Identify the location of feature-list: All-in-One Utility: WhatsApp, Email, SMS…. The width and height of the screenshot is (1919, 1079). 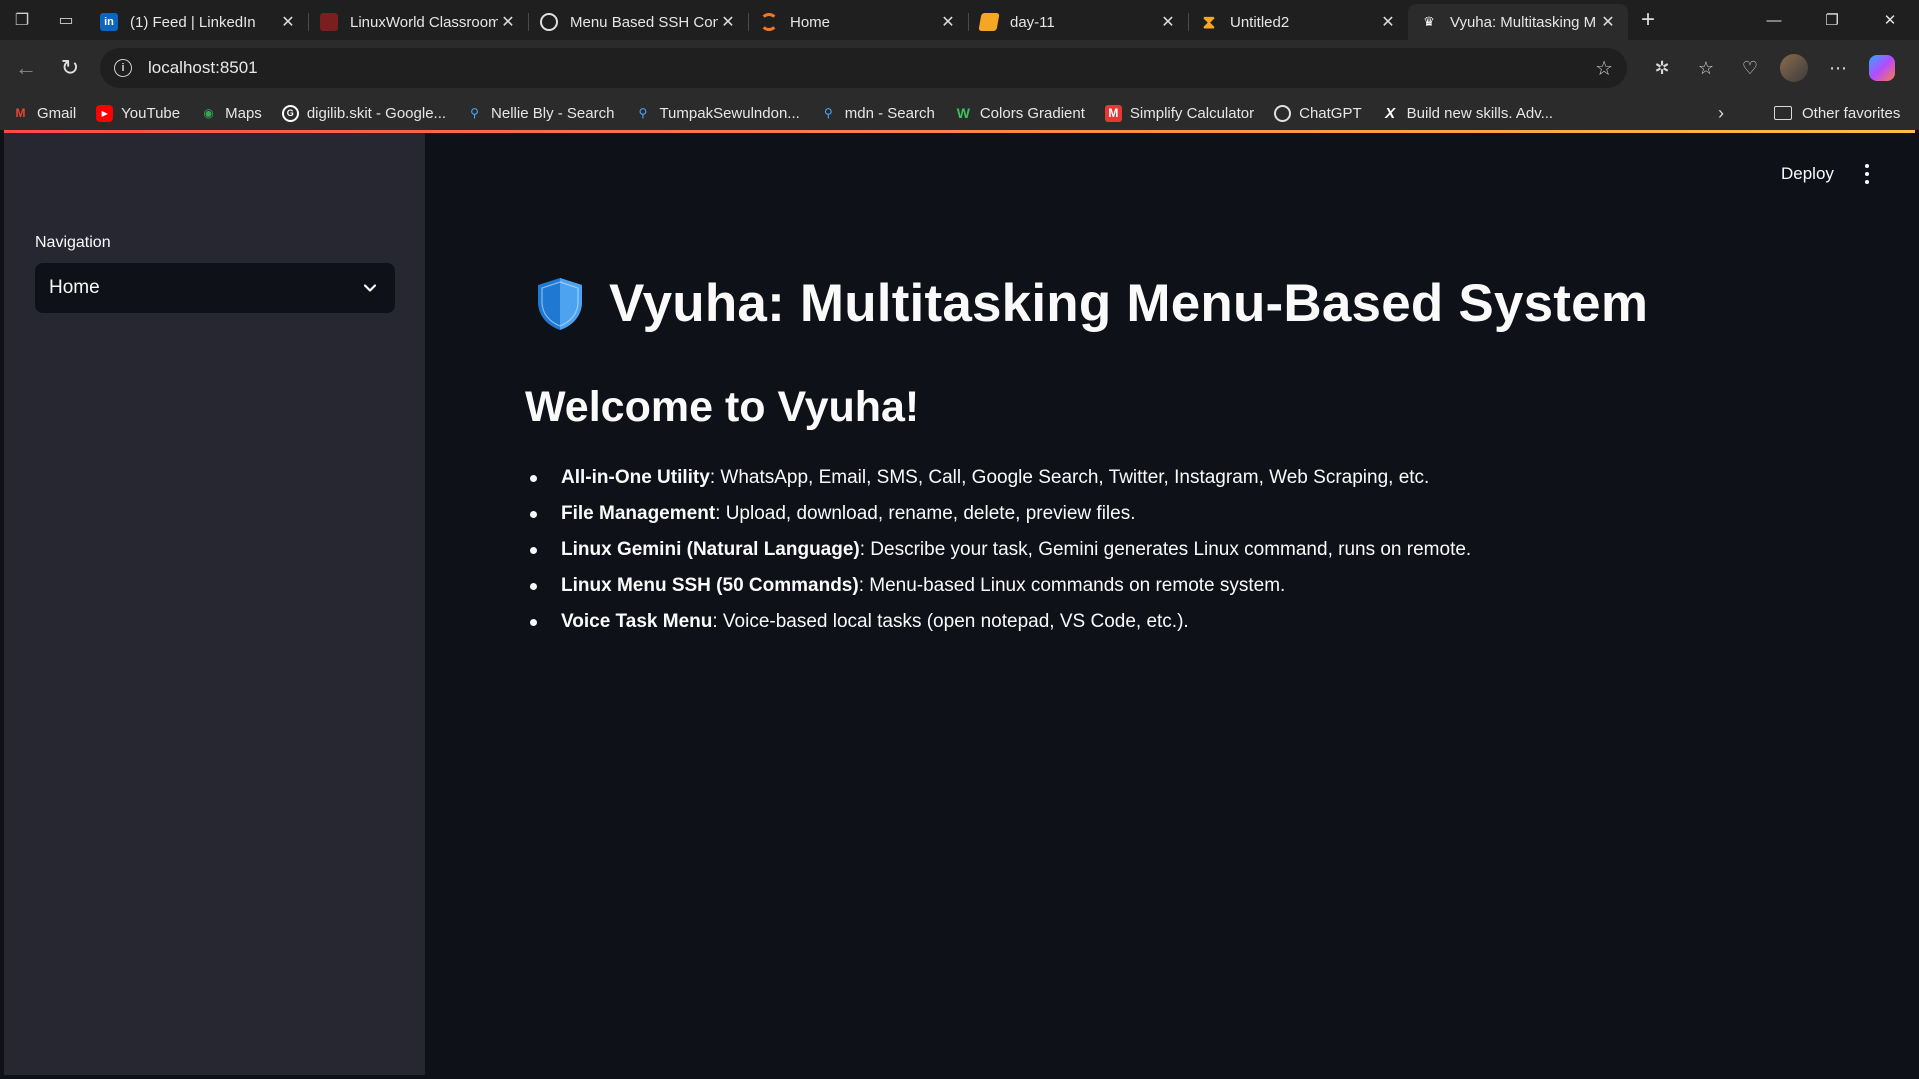
(998, 550).